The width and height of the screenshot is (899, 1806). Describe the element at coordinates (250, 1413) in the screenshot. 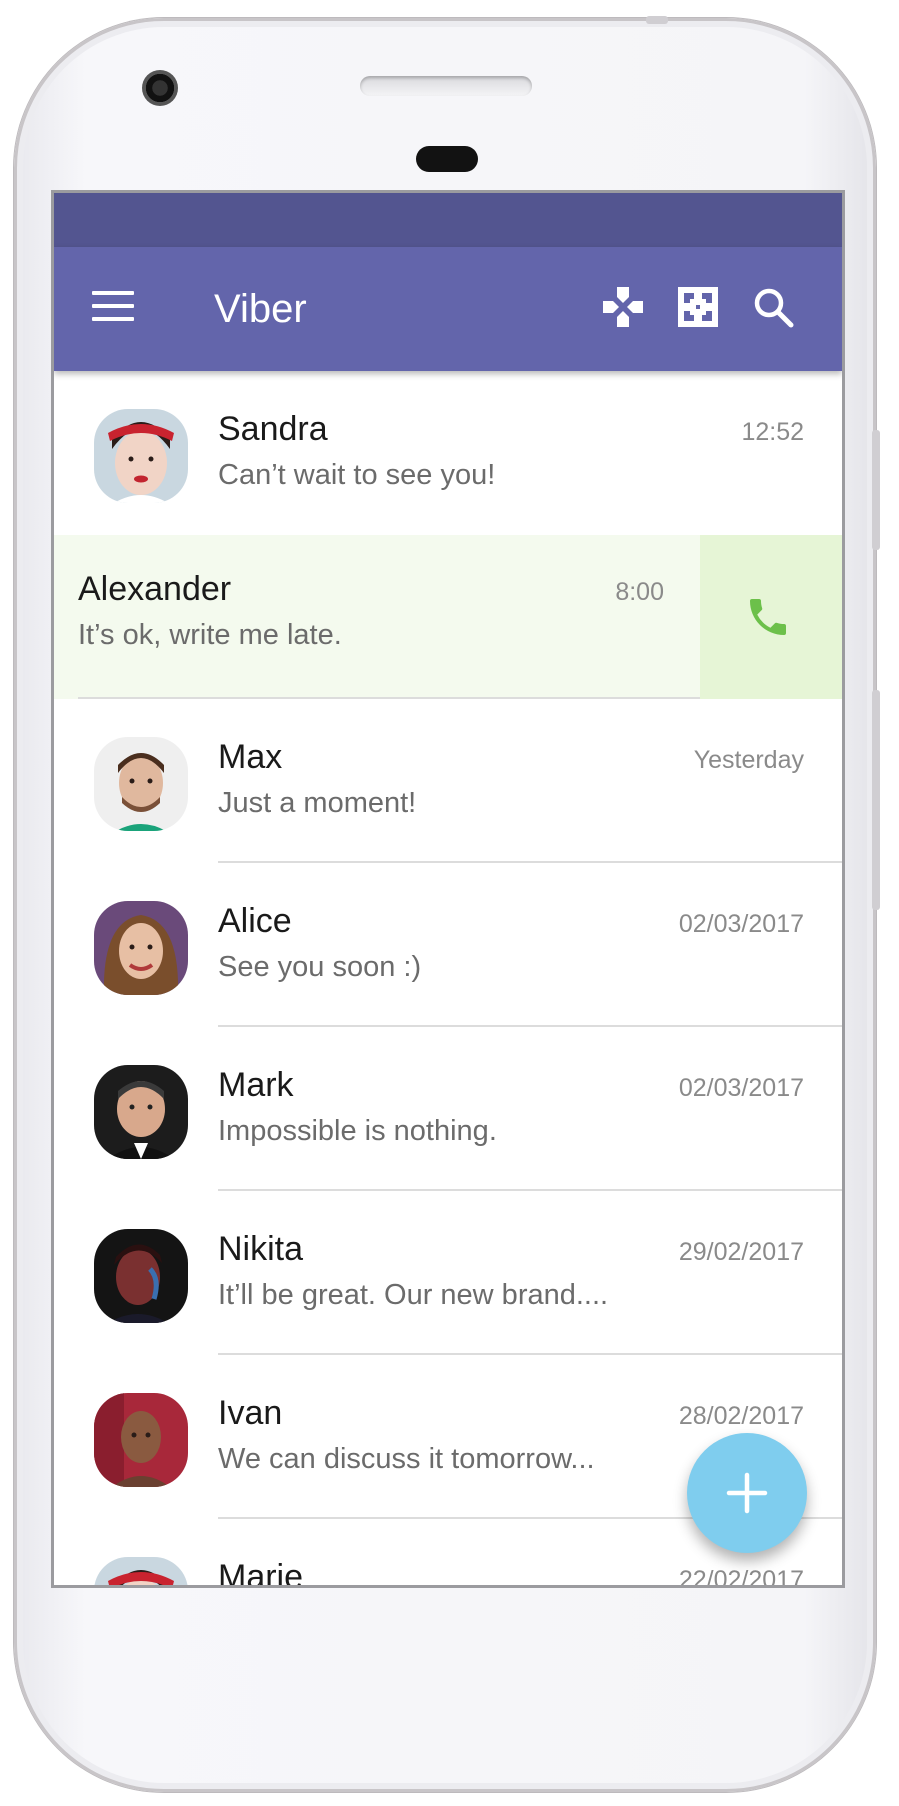

I see `chat-name: Ivan` at that location.